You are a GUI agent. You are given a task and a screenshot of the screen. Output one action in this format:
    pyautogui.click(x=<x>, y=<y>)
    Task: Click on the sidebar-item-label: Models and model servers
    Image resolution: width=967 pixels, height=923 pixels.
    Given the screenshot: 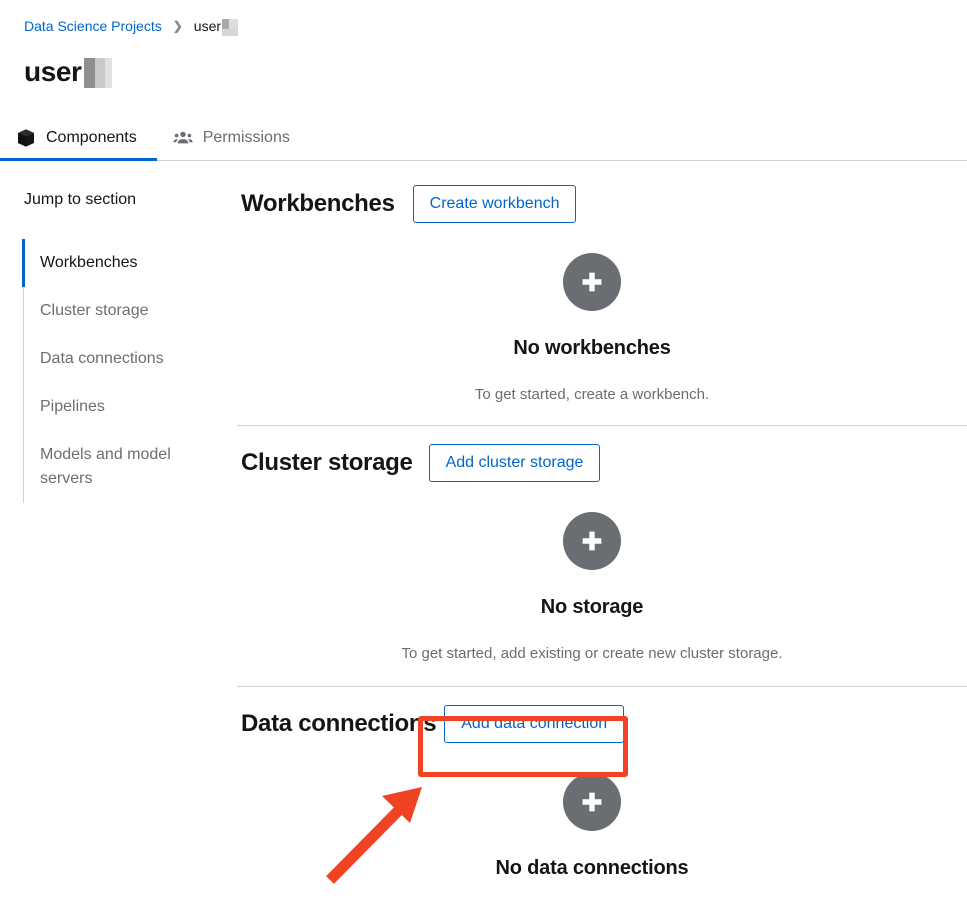 What is the action you would take?
    pyautogui.click(x=105, y=466)
    